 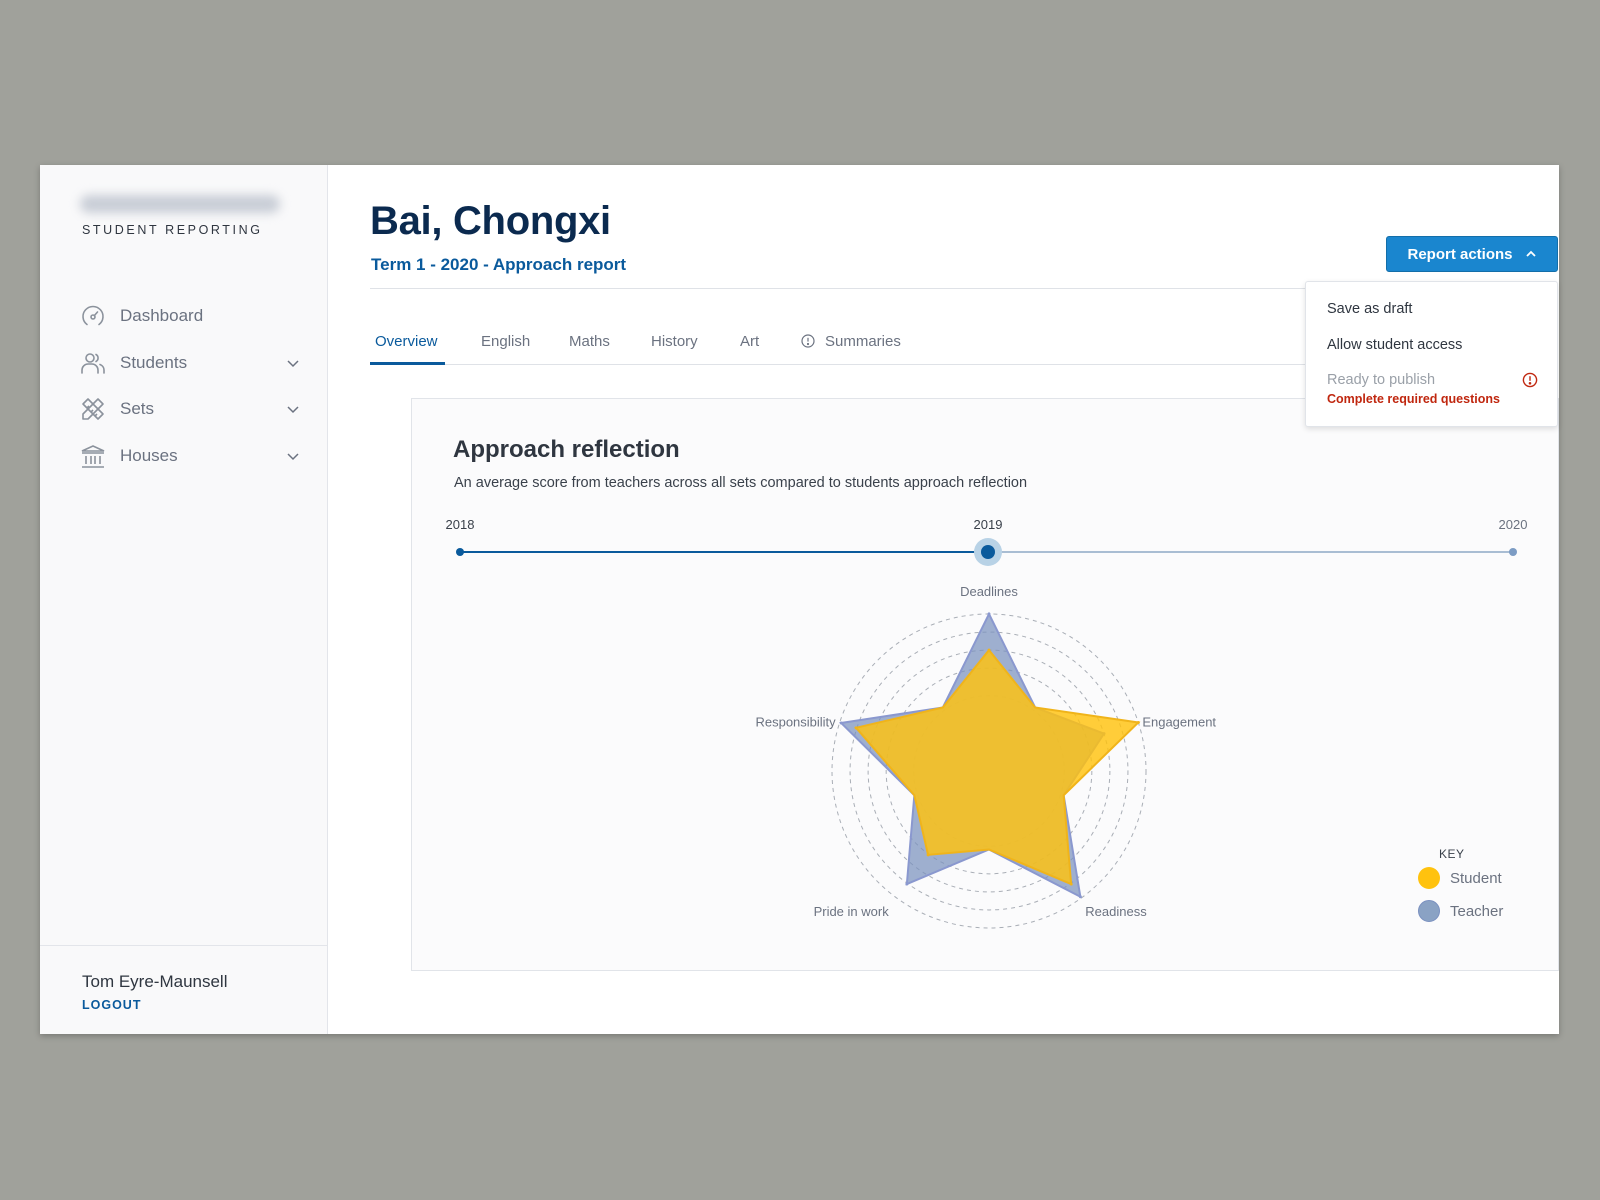 What do you see at coordinates (566, 449) in the screenshot?
I see `panel-title: Approach reflection` at bounding box center [566, 449].